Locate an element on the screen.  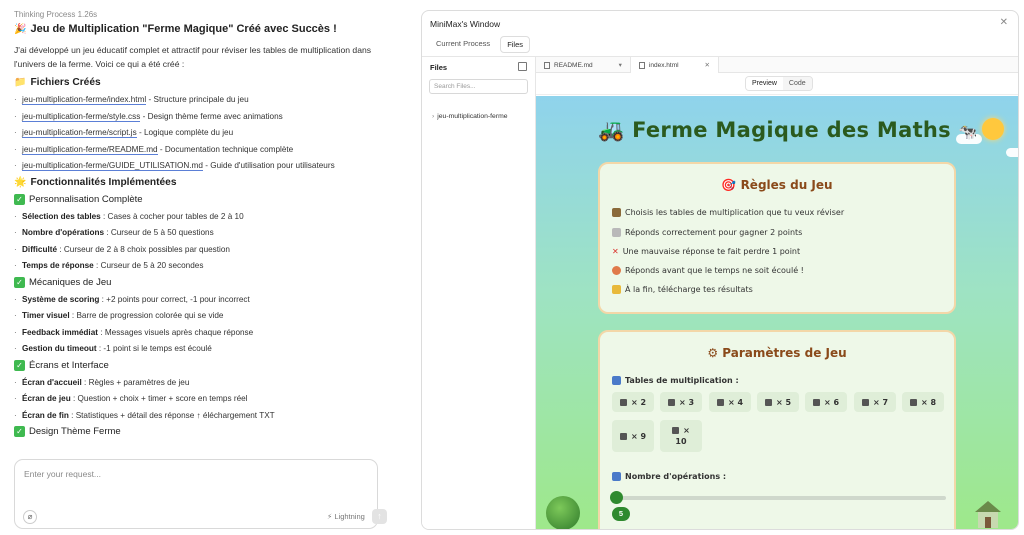
file-link: jeu-multiplication-ferme/index.html is located at coordinates (84, 100).